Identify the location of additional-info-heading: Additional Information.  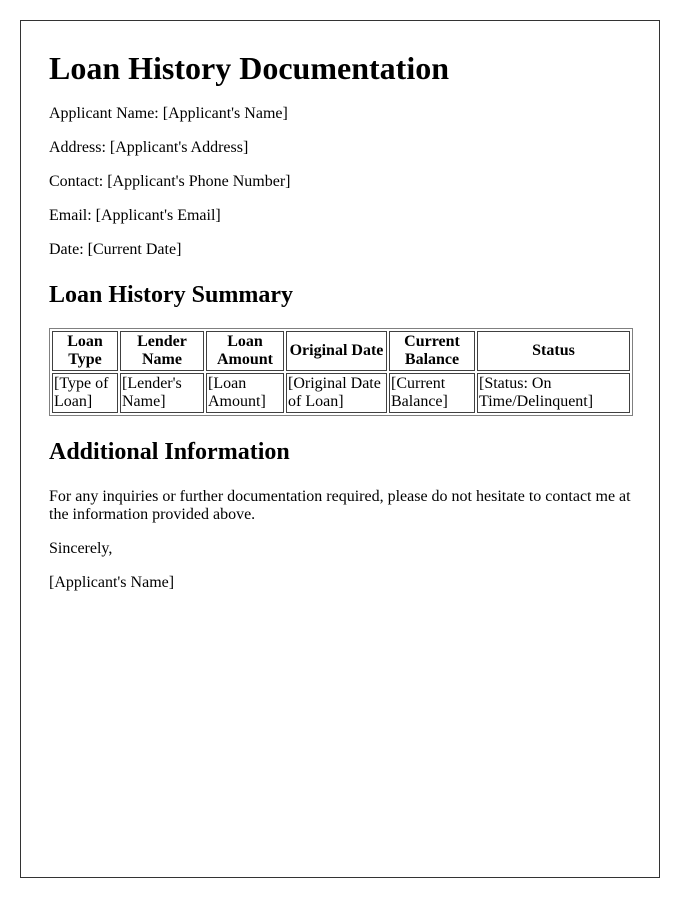
(169, 452).